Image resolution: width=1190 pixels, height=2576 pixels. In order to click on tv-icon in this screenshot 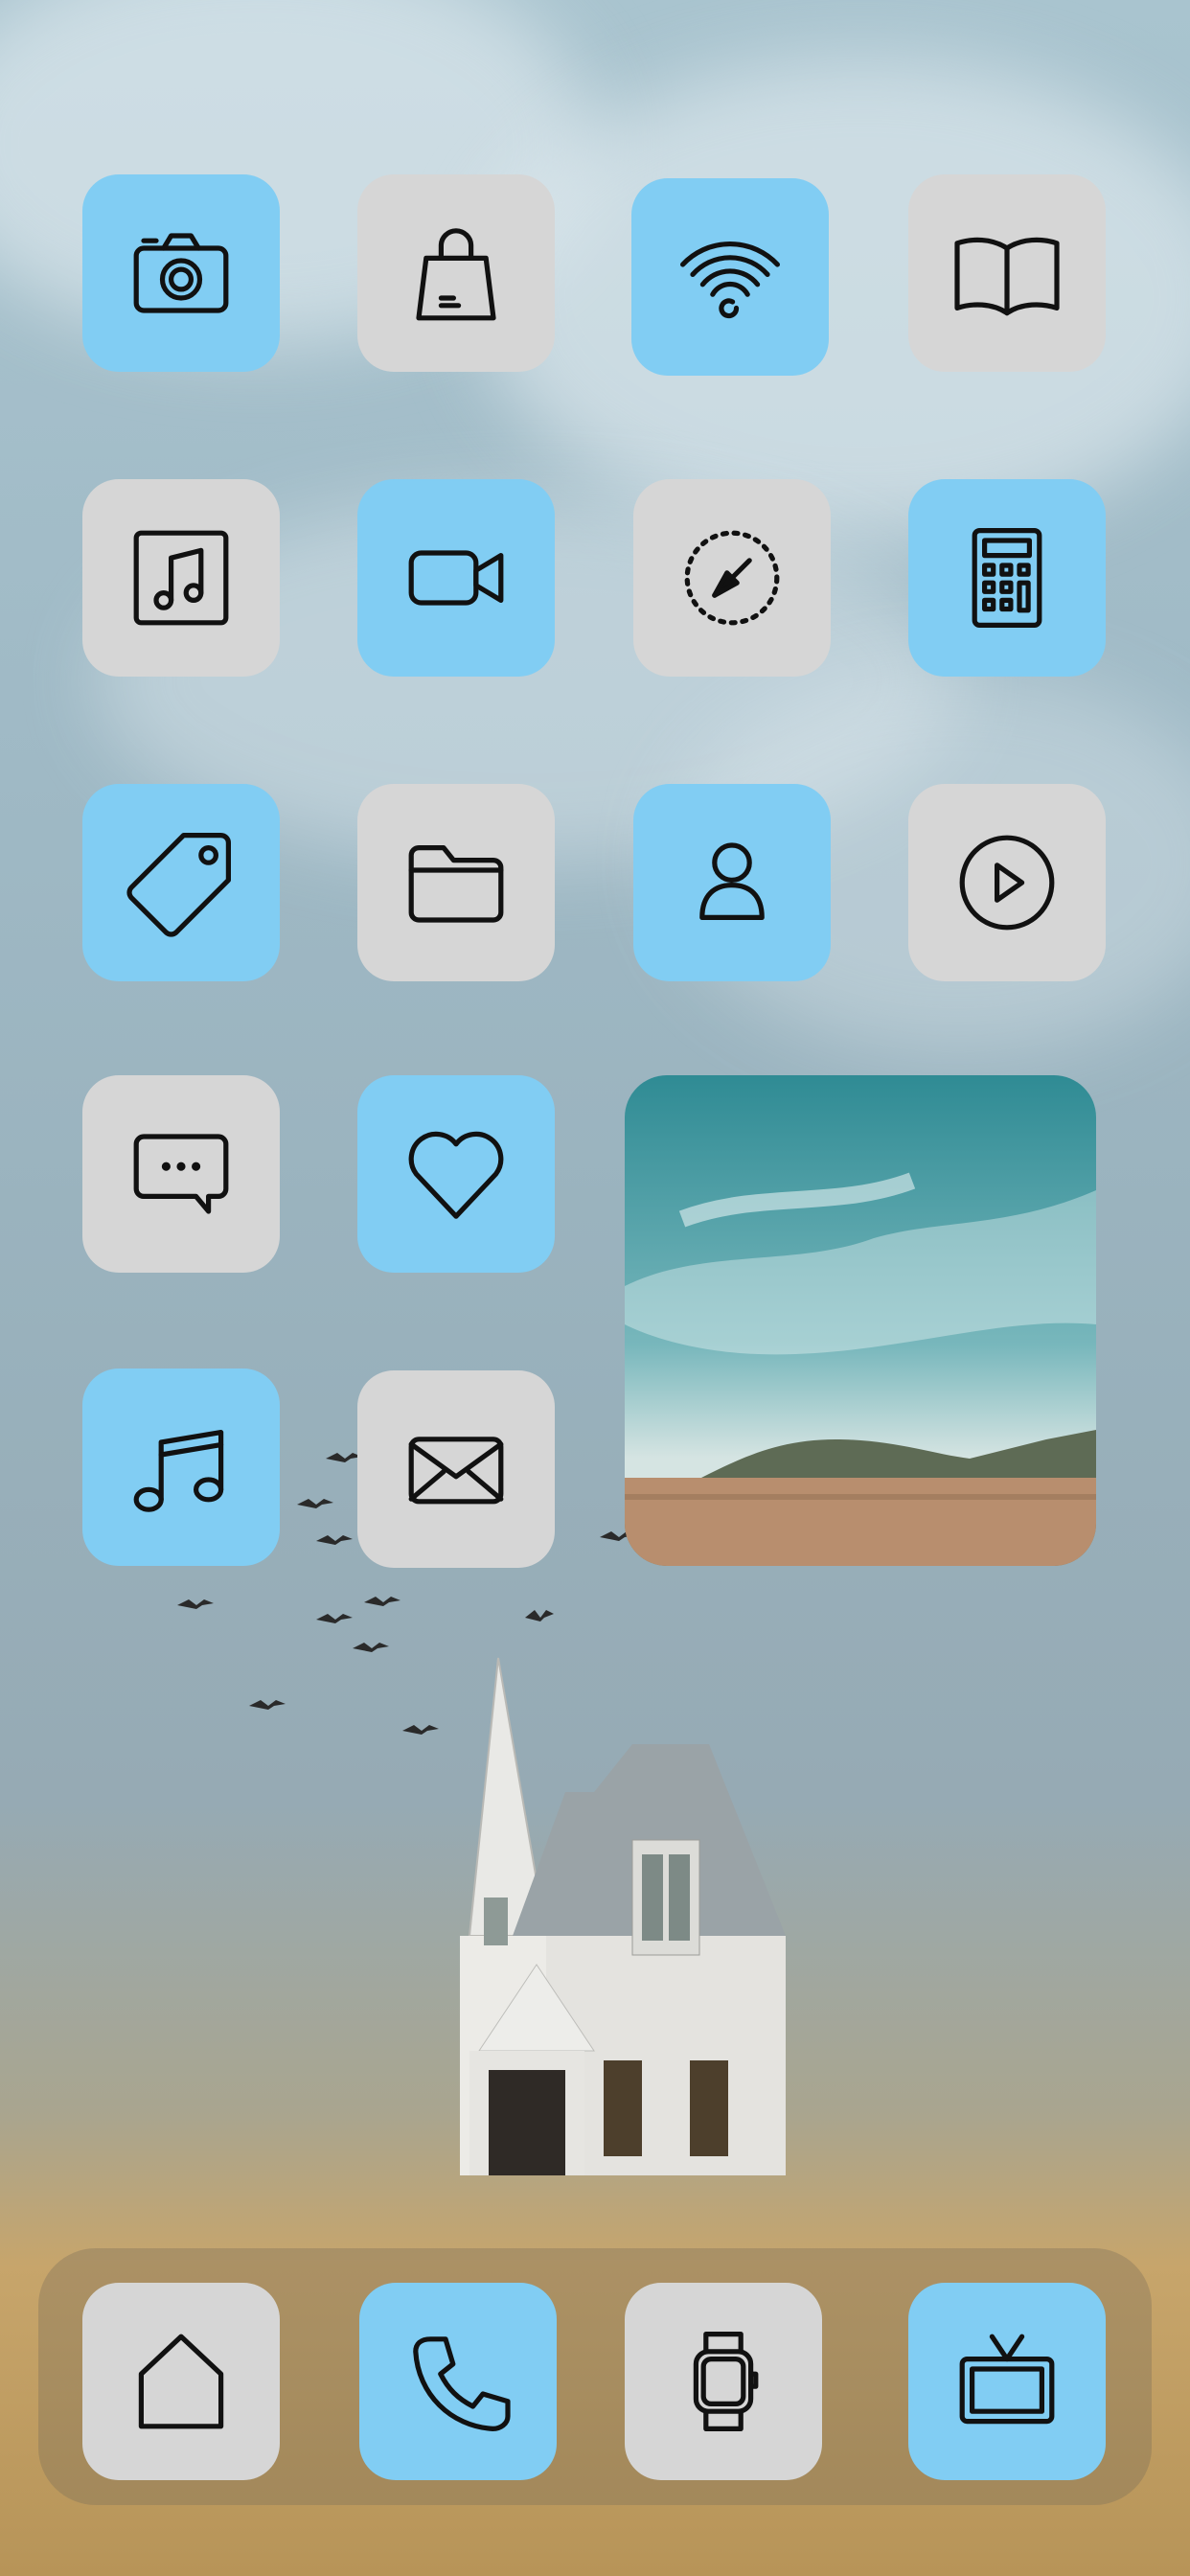, I will do `click(1007, 2379)`.